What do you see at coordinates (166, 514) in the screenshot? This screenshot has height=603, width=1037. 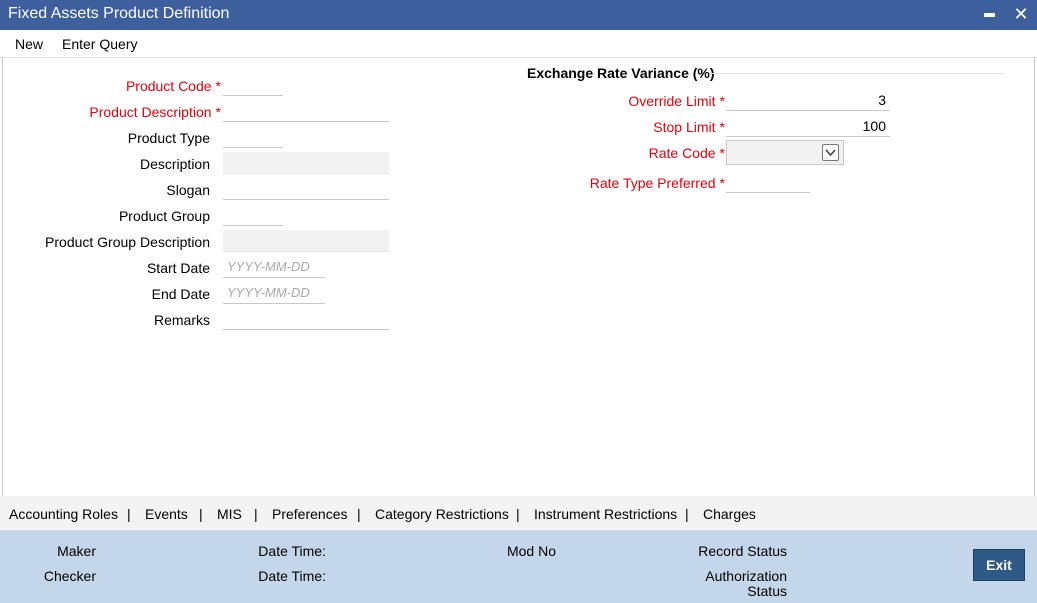 I see `tab-events: Events` at bounding box center [166, 514].